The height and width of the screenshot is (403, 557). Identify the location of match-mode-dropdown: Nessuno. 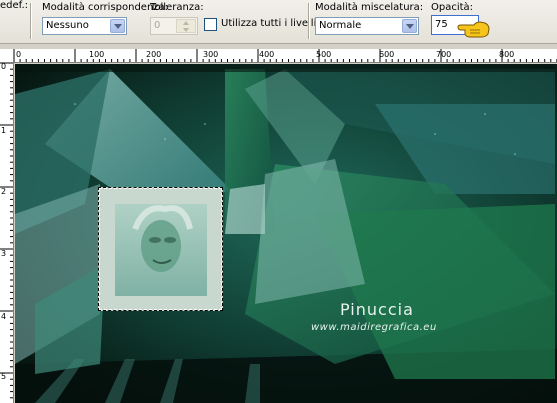
(84, 26).